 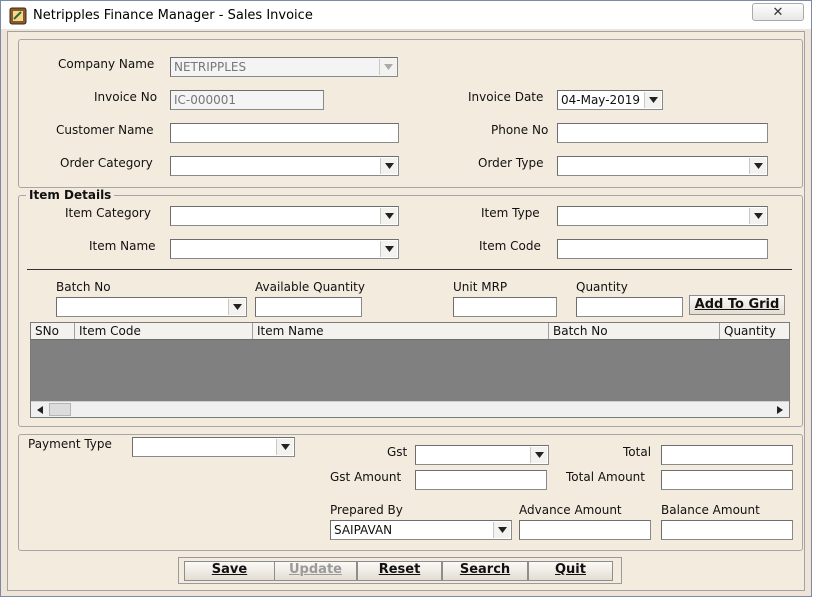 What do you see at coordinates (284, 166) in the screenshot?
I see `order-category-combo` at bounding box center [284, 166].